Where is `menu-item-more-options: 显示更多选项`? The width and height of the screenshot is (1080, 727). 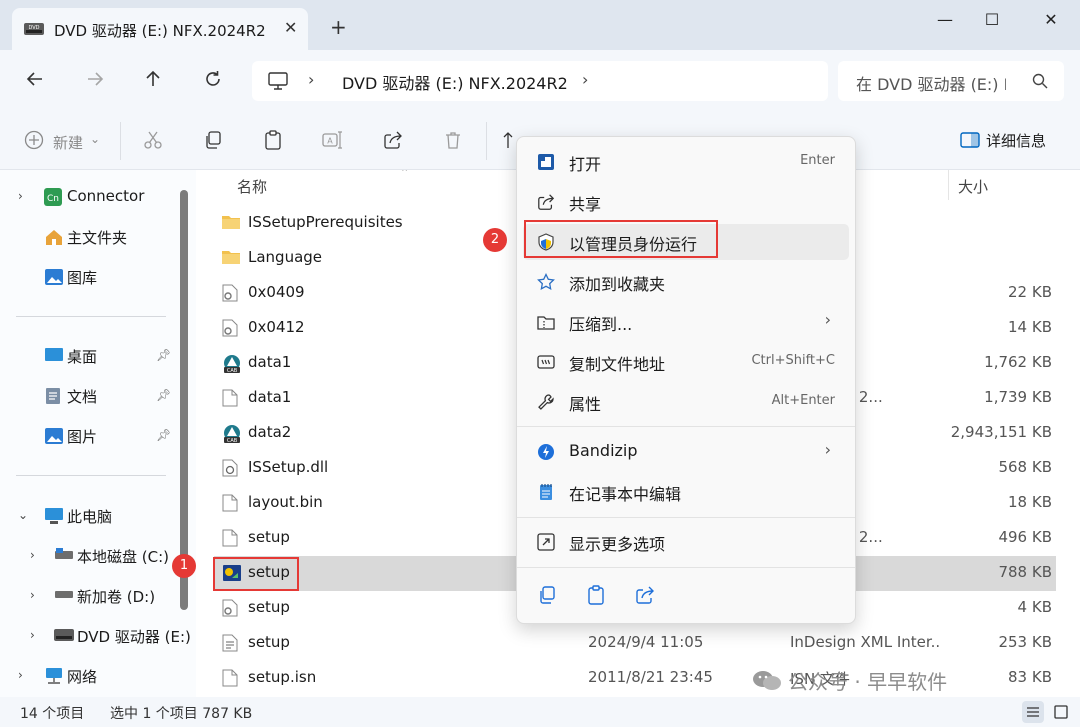 menu-item-more-options: 显示更多选项 is located at coordinates (686, 542).